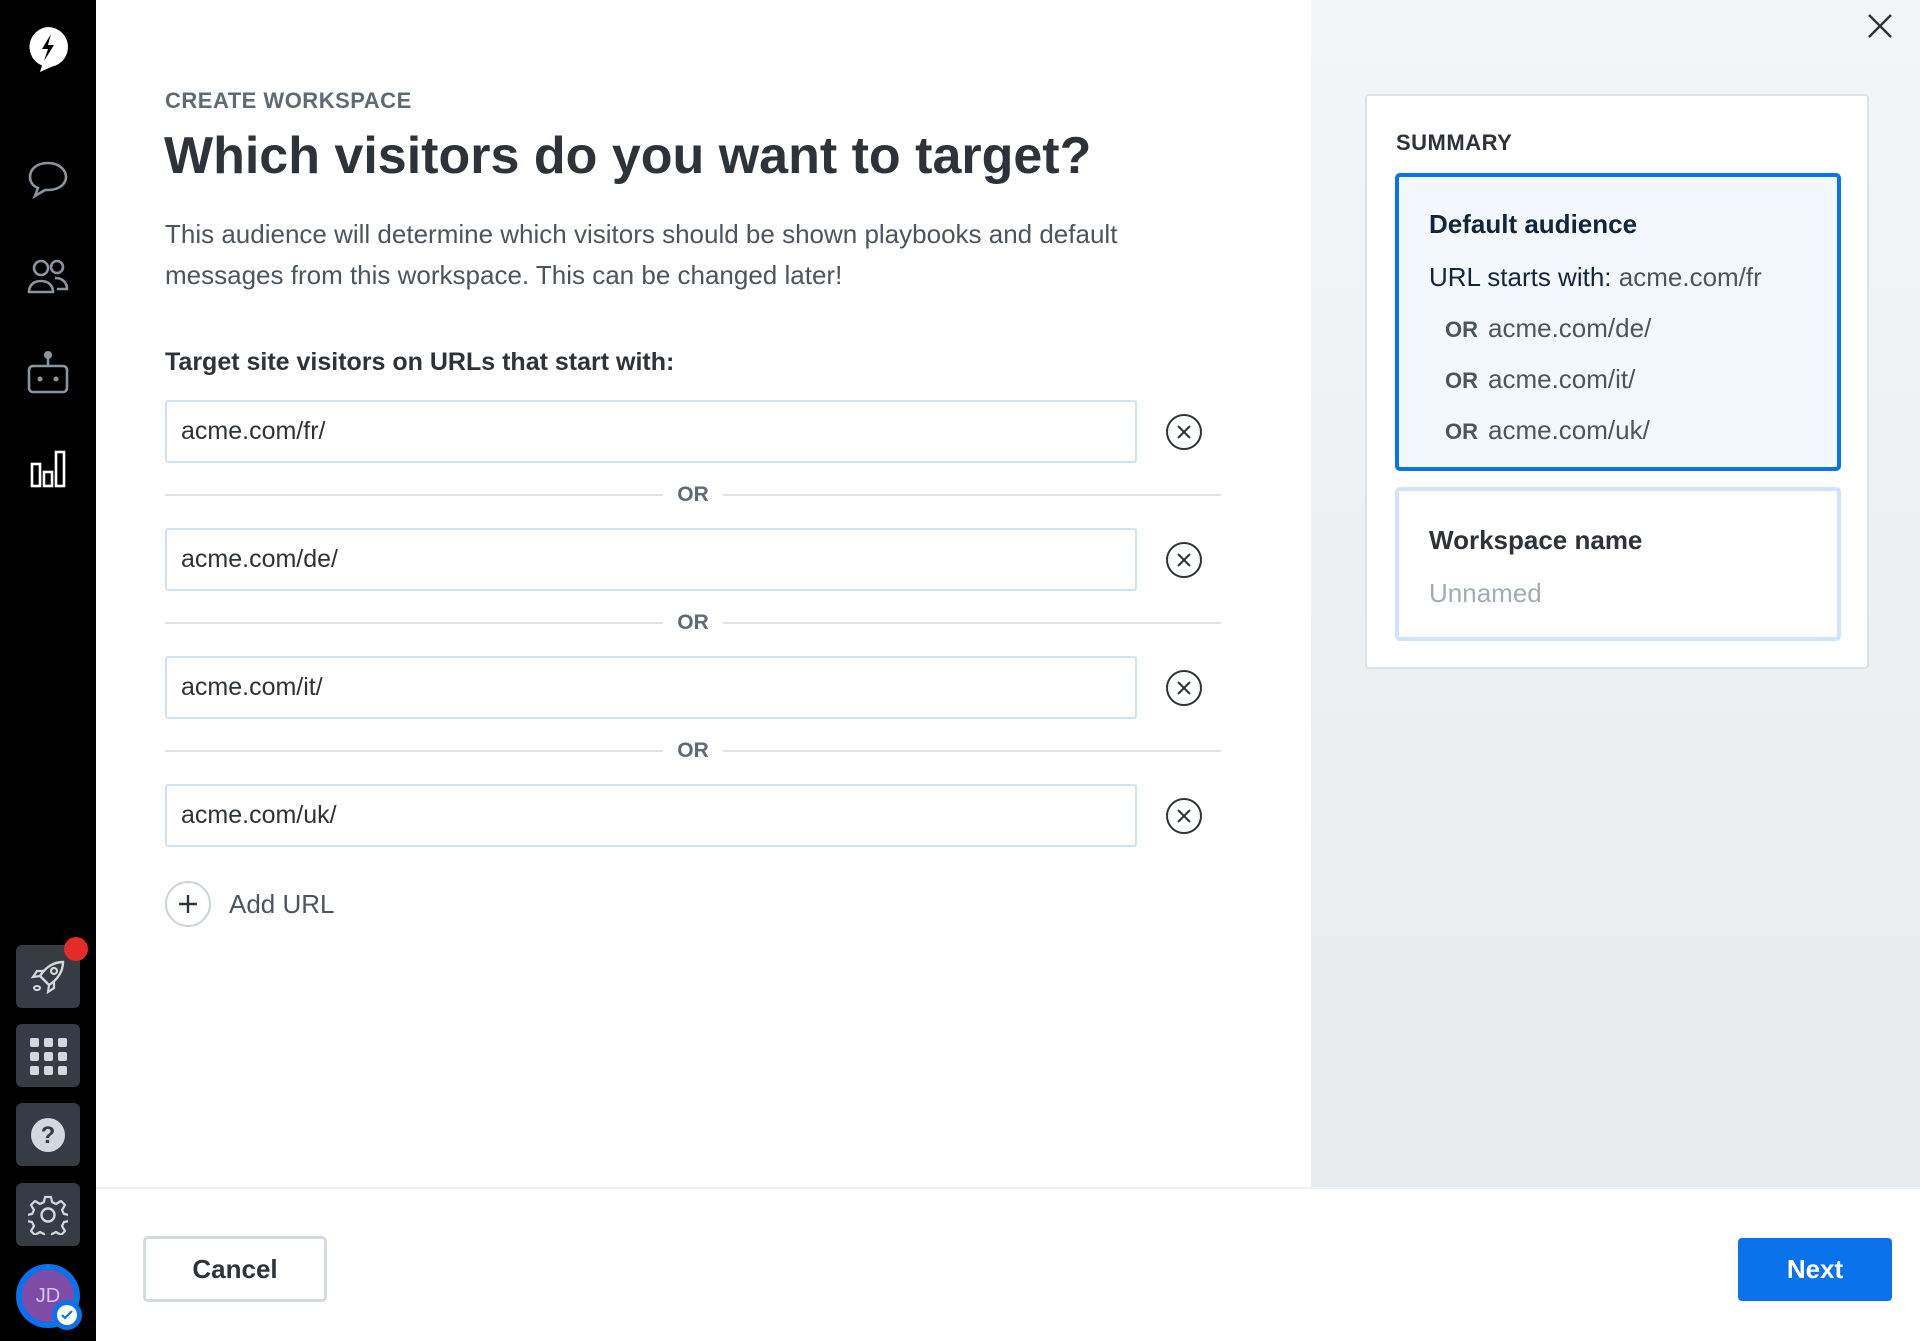  Describe the element at coordinates (1547, 430) in the screenshot. I see `audience-or-url: OR acme.com/uk/` at that location.